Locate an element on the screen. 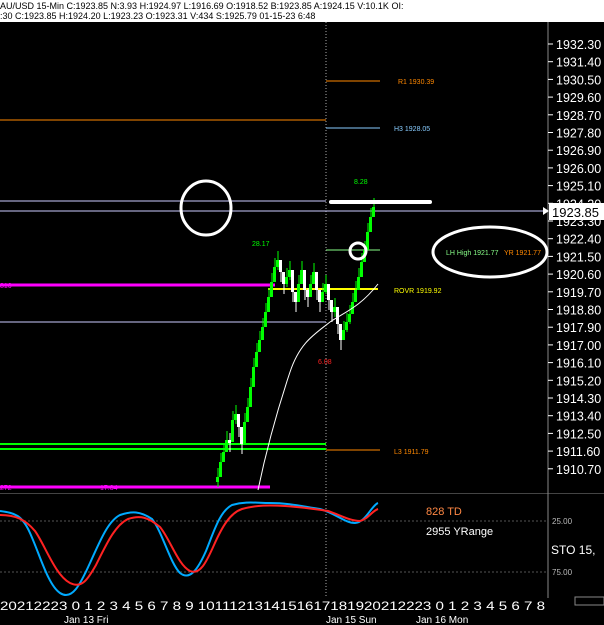  price-tick-label: 1919.70 is located at coordinates (578, 293).